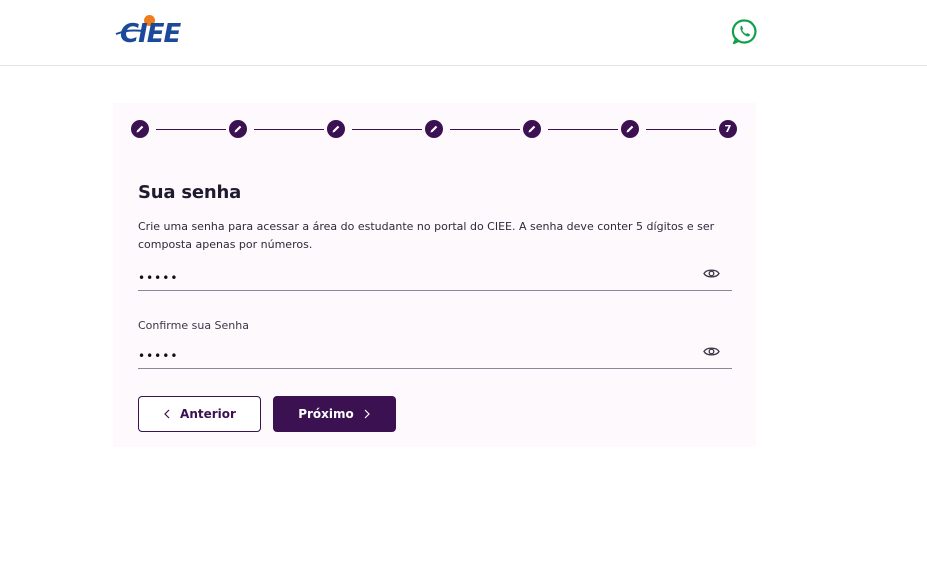 This screenshot has height=561, width=927. I want to click on previous-button-label: Anterior, so click(208, 414).